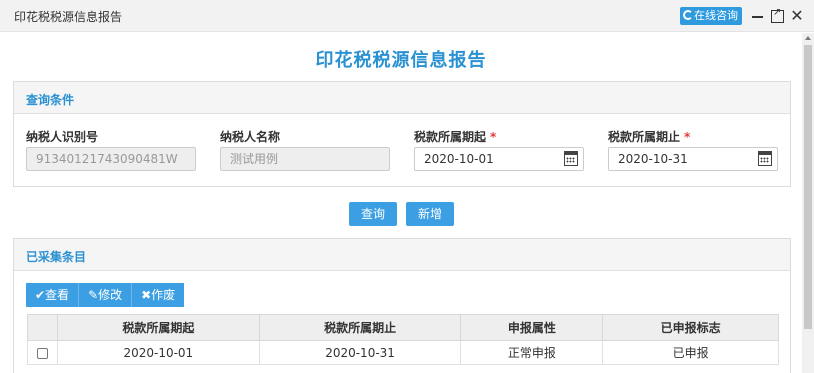 The width and height of the screenshot is (814, 373). What do you see at coordinates (797, 16) in the screenshot?
I see `close-button: ✕` at bounding box center [797, 16].